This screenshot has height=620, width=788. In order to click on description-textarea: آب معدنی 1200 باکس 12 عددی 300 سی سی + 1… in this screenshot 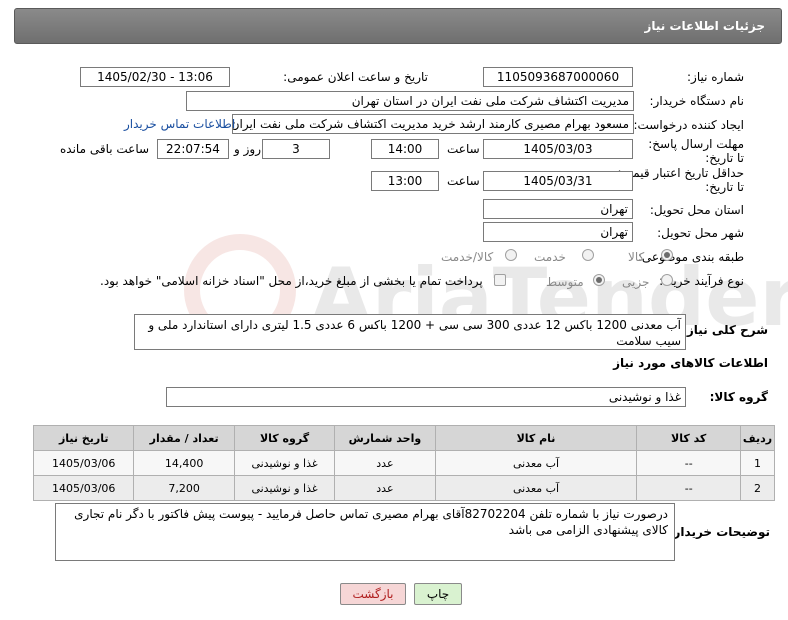, I will do `click(410, 332)`.